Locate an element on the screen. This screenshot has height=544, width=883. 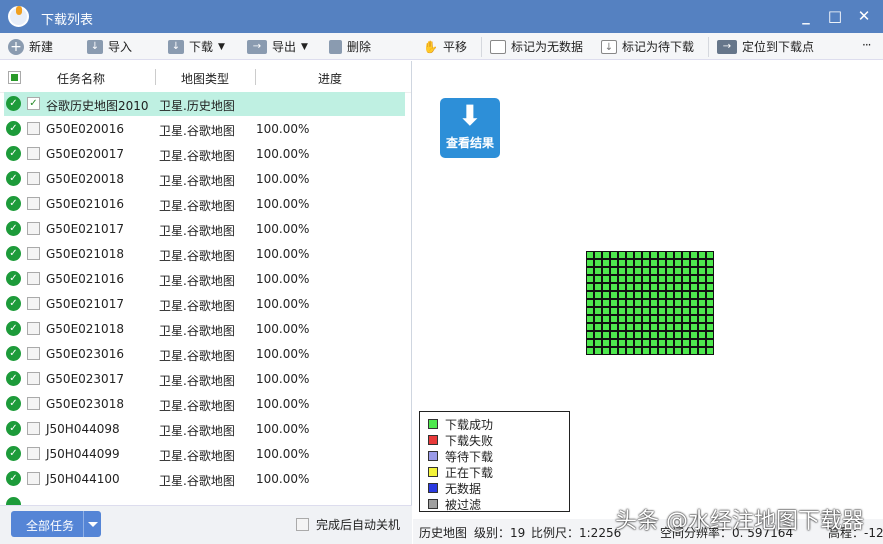
header-progress: 进度 is located at coordinates (330, 78).